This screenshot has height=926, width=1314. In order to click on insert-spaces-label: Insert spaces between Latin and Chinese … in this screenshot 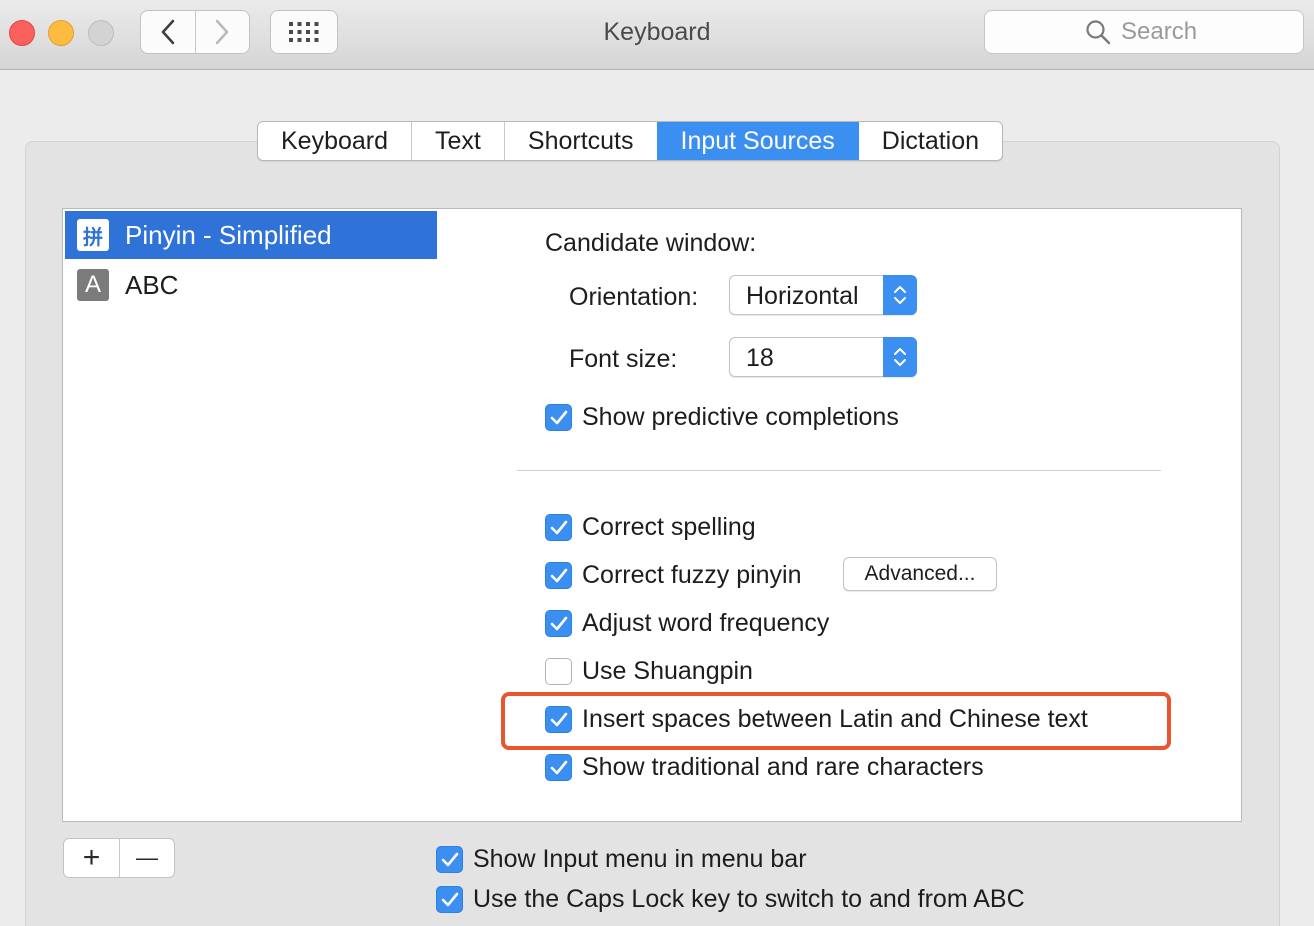, I will do `click(835, 719)`.